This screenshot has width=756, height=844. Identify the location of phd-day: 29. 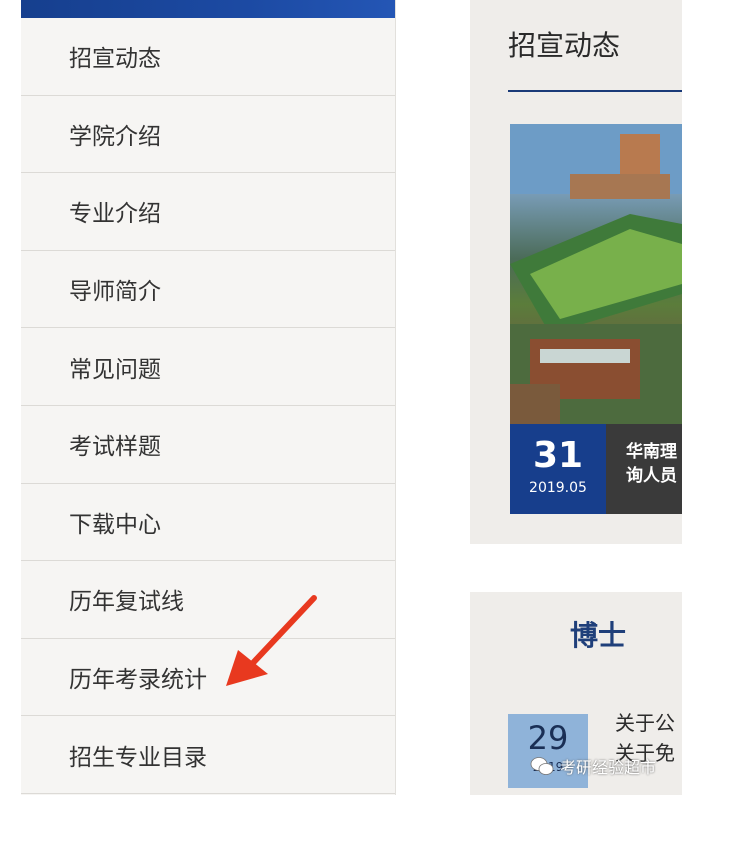
(548, 738).